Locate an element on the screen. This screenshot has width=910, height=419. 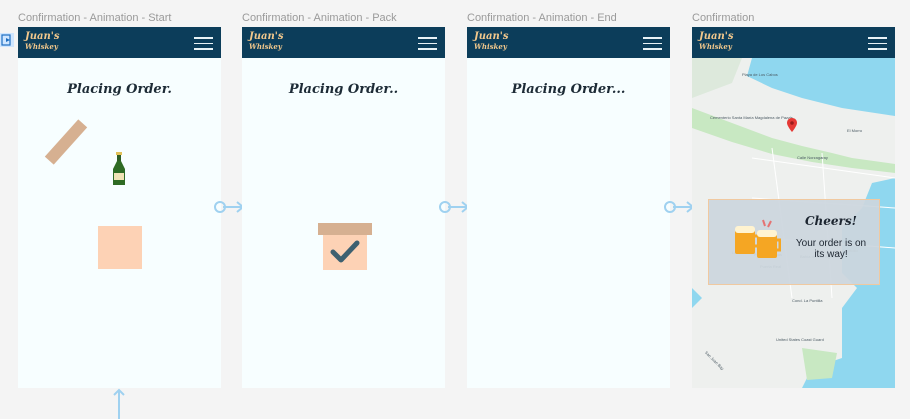
bottle-icon is located at coordinates (119, 168).